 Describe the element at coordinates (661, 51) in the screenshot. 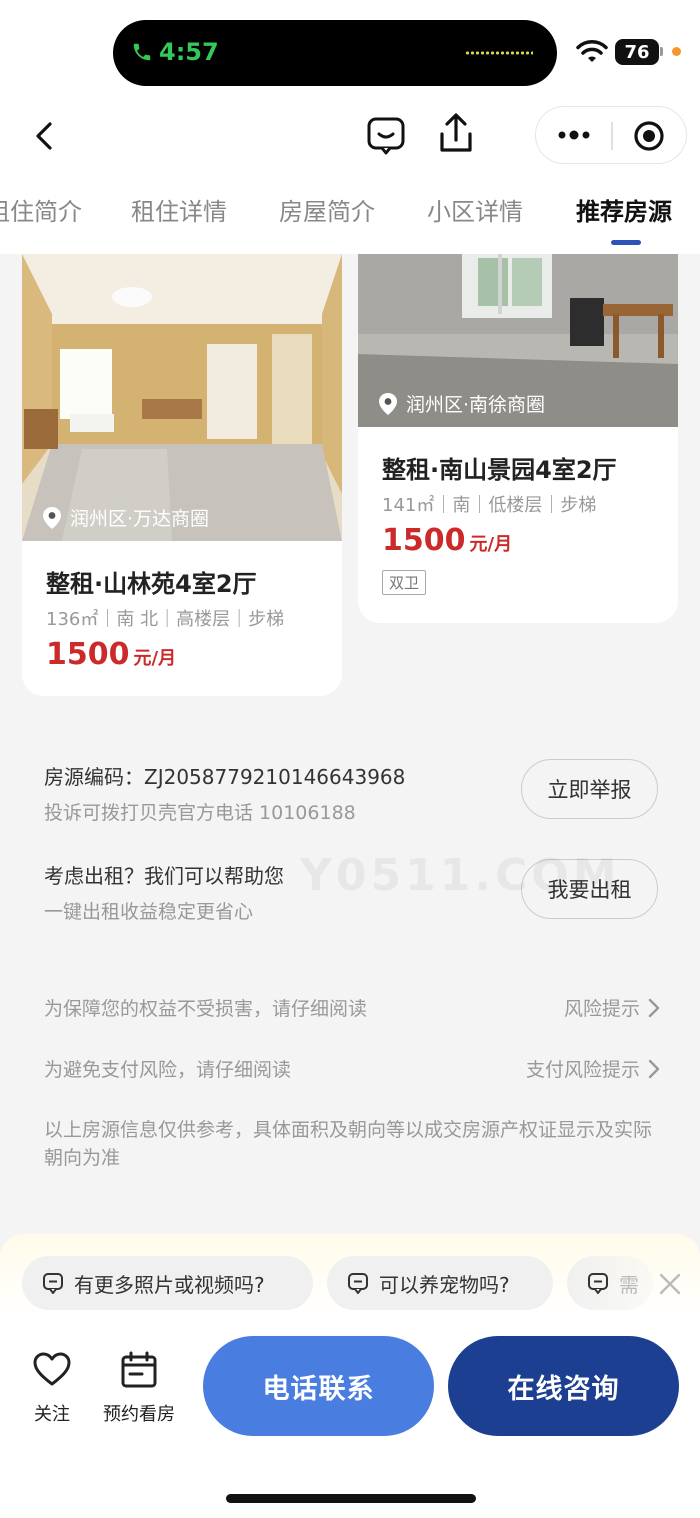

I see `battery-tip` at that location.